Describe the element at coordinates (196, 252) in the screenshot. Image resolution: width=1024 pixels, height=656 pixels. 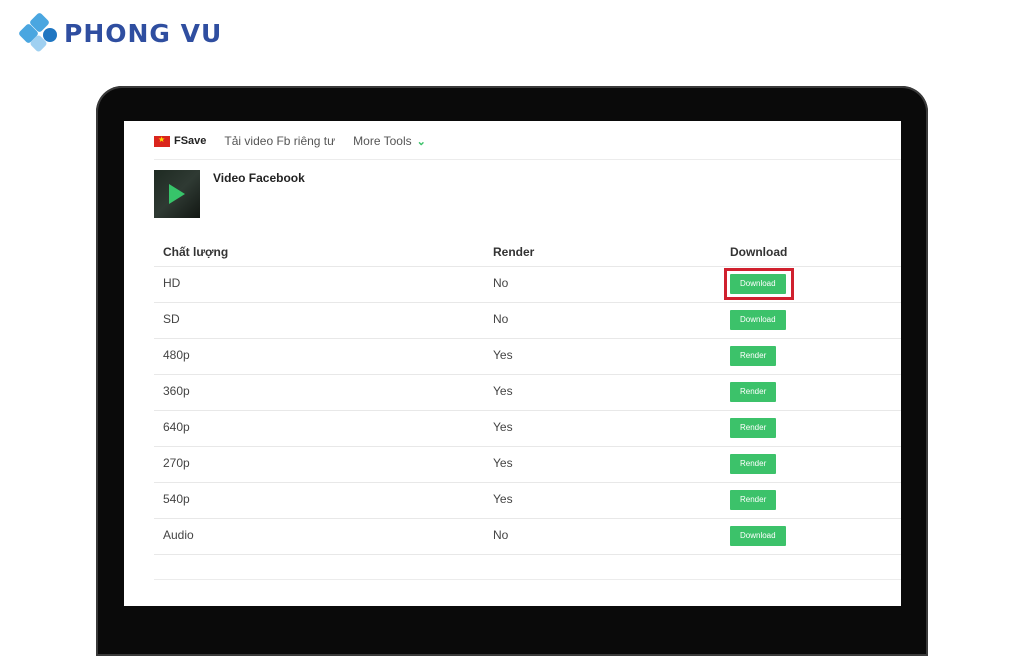
I see `header-quality: Chất lượng` at that location.